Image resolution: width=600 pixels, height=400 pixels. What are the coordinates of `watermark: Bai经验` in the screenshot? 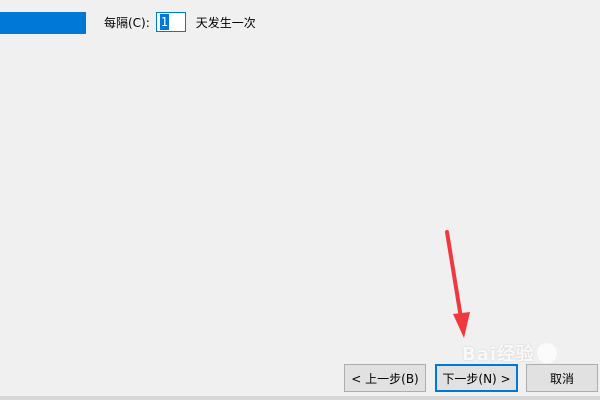 It's located at (517, 353).